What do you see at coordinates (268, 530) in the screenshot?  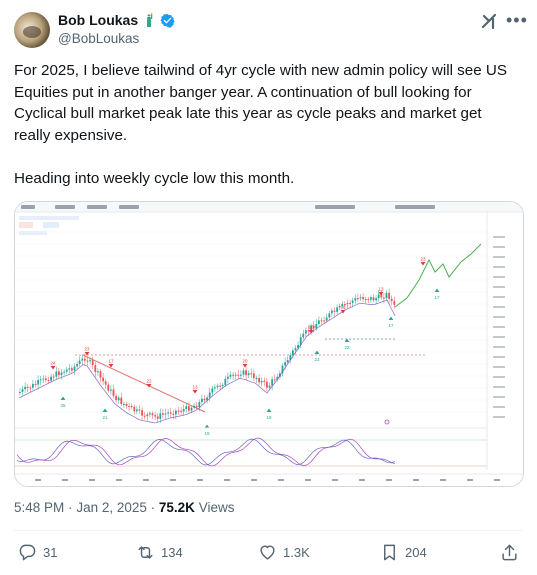 I see `divider` at bounding box center [268, 530].